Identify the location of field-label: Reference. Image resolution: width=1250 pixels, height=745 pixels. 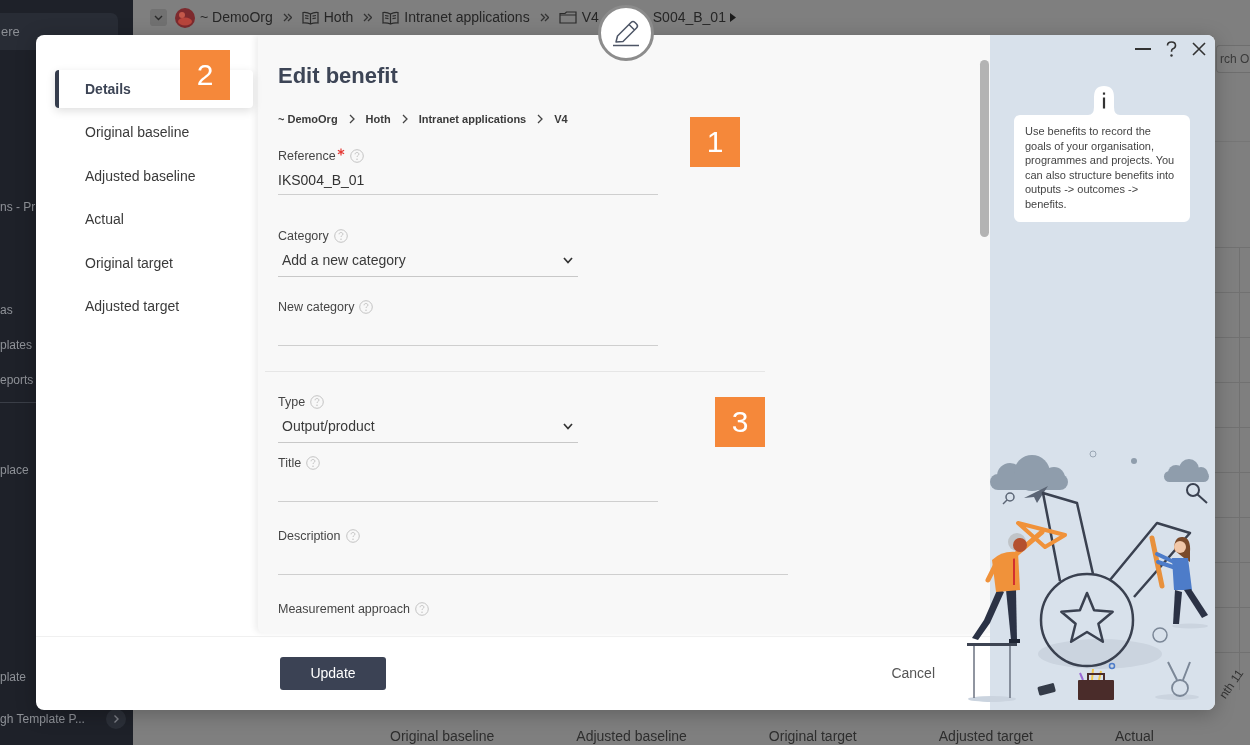
(307, 156).